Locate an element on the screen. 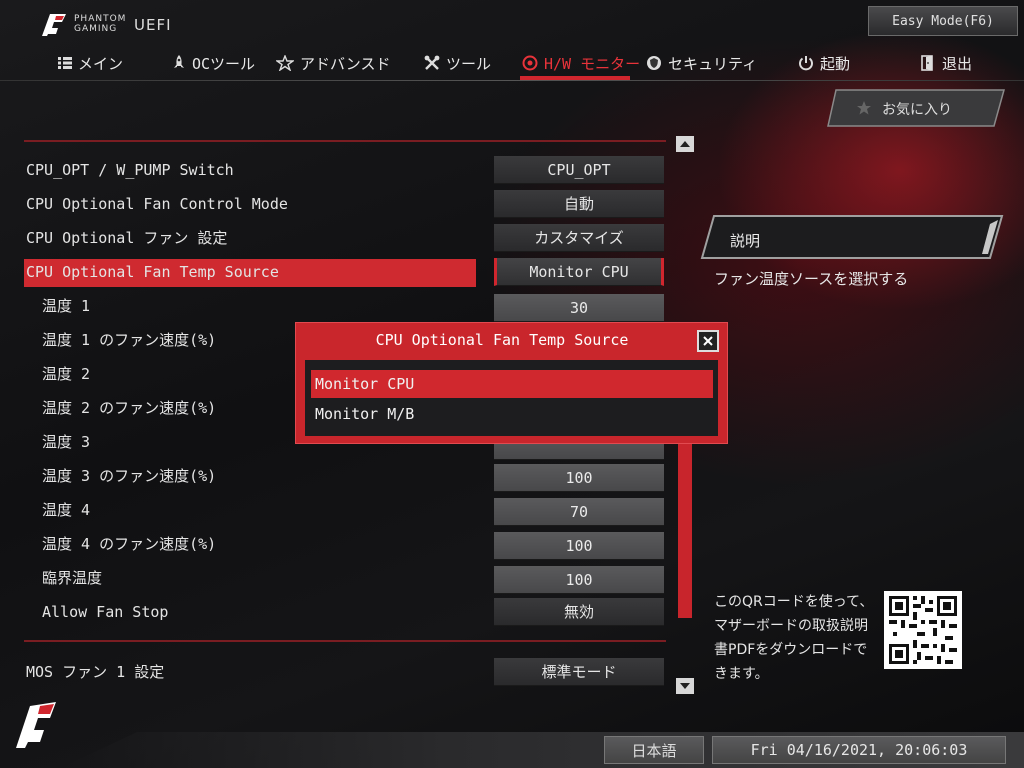  setting-label: MOS ファン 1 設定 is located at coordinates (95, 672).